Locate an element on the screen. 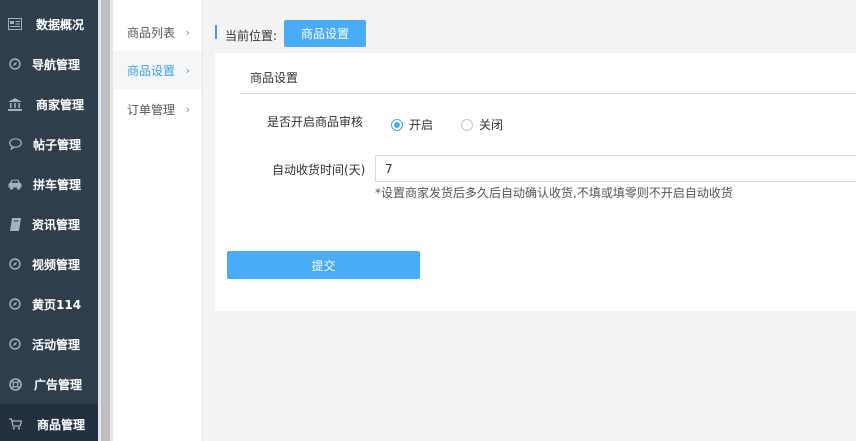 This screenshot has width=856, height=441. sidebar-item-label: 商家管理 is located at coordinates (60, 104).